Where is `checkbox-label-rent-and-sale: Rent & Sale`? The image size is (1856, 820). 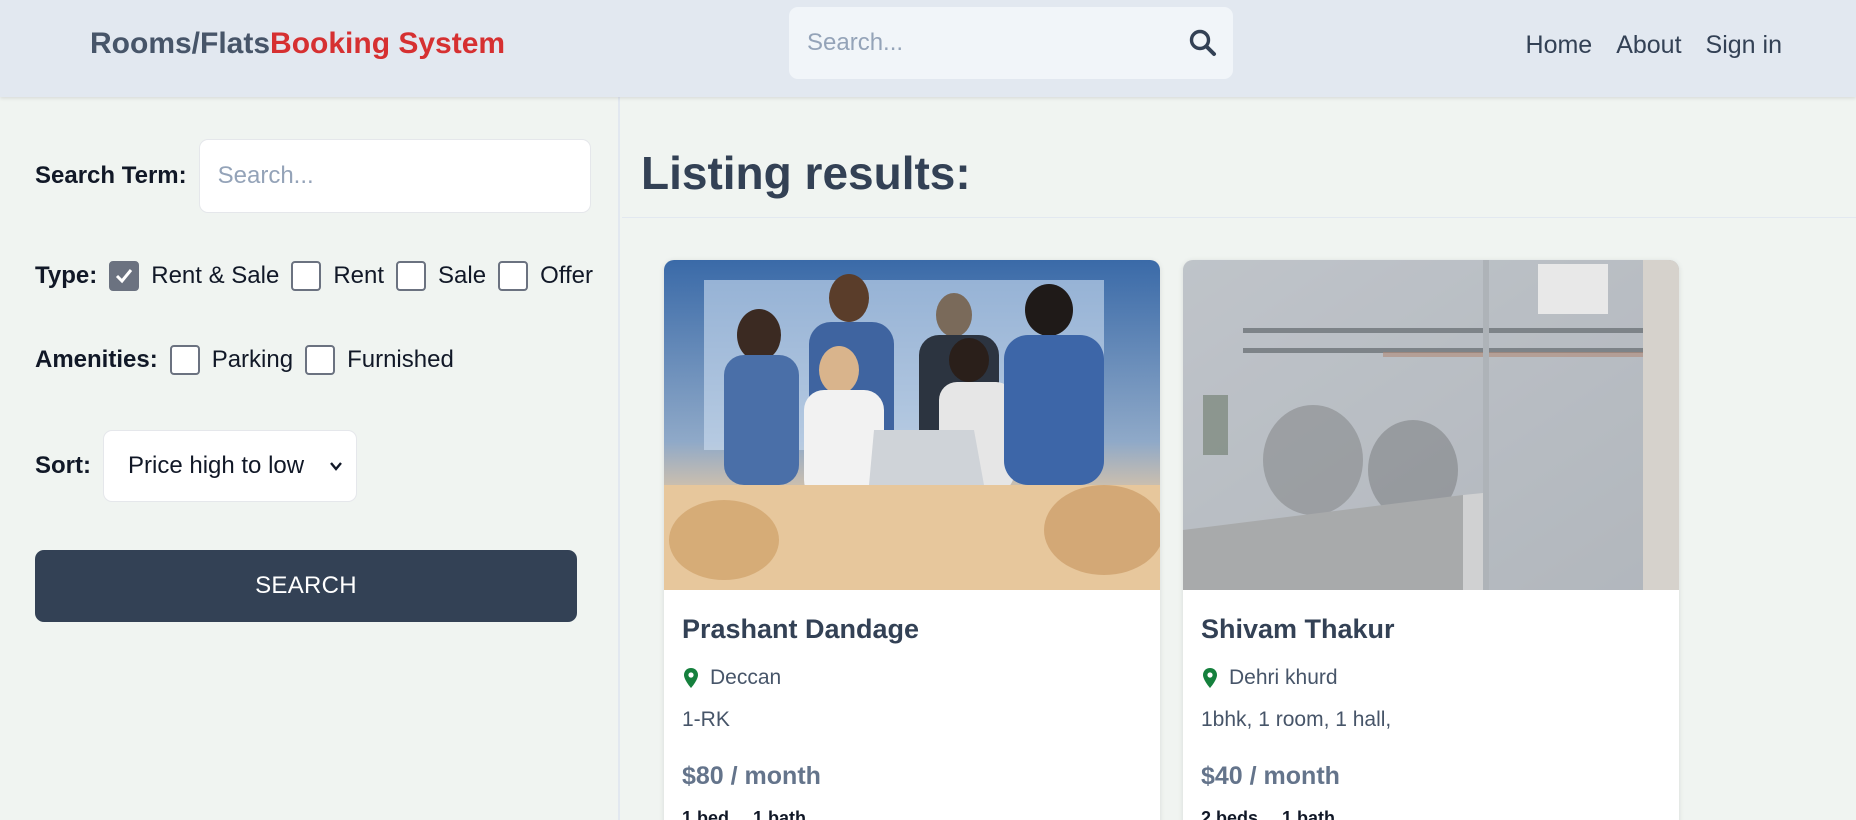
checkbox-label-rent-and-sale: Rent & Sale is located at coordinates (215, 275).